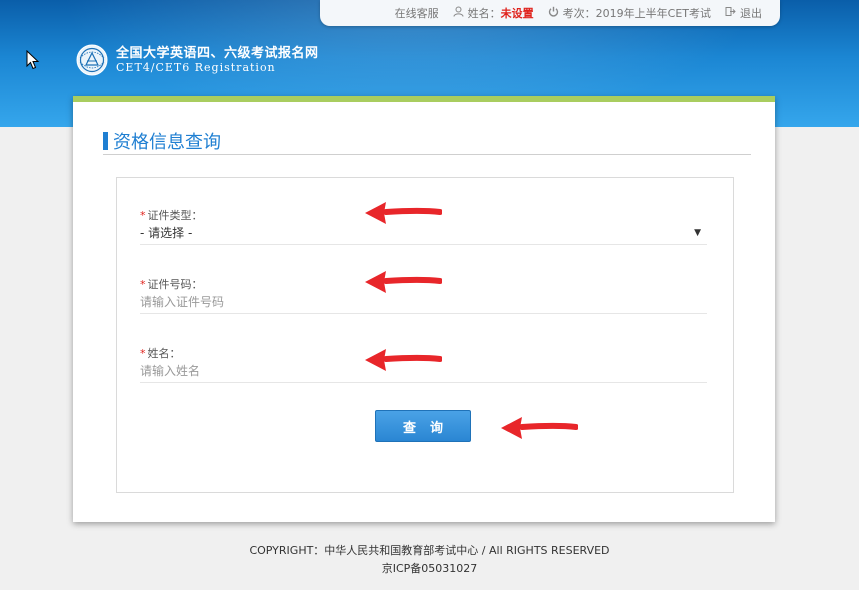 The height and width of the screenshot is (590, 859). Describe the element at coordinates (423, 426) in the screenshot. I see `query-button: 查询` at that location.